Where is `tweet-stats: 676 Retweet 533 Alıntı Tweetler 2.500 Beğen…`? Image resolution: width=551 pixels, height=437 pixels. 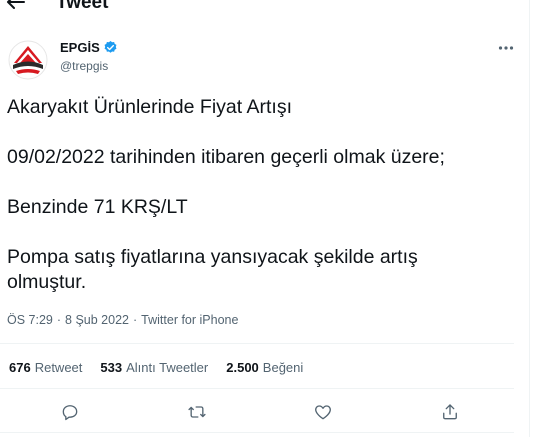
tweet-stats: 676 Retweet 533 Alıntı Tweetler 2.500 Beğen… is located at coordinates (156, 367).